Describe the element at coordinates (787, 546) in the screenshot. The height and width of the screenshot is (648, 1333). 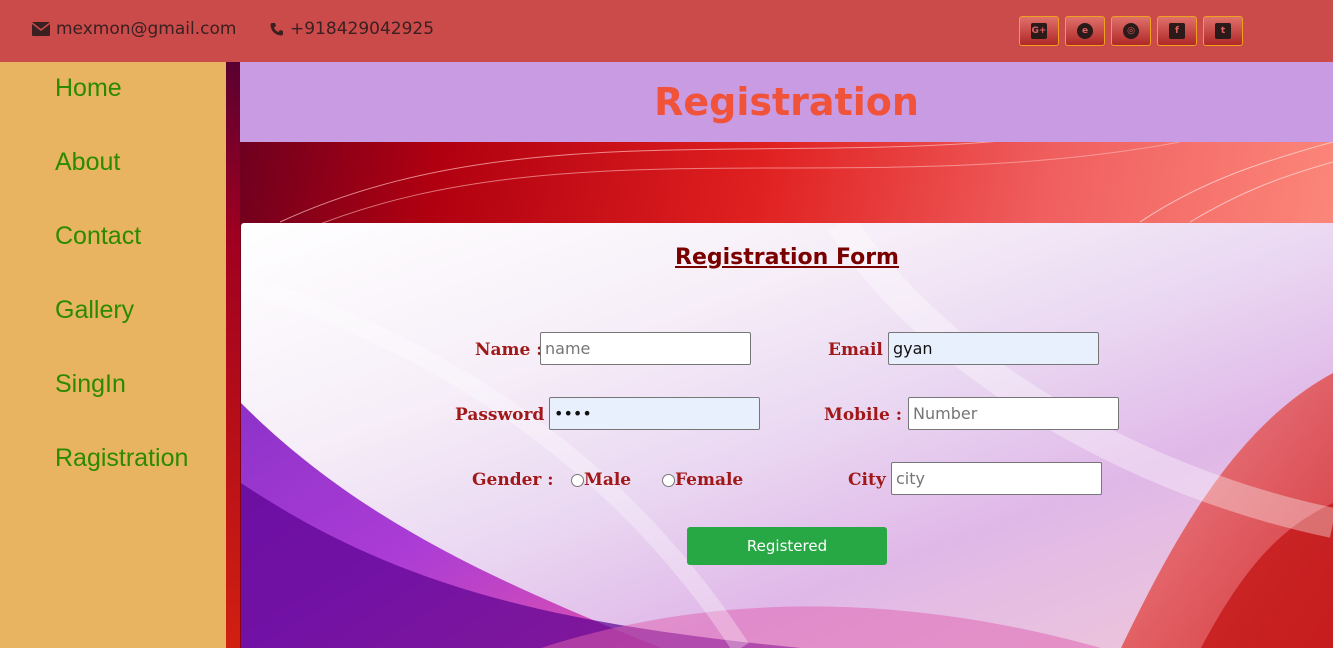
I see `register-button: Registered` at that location.